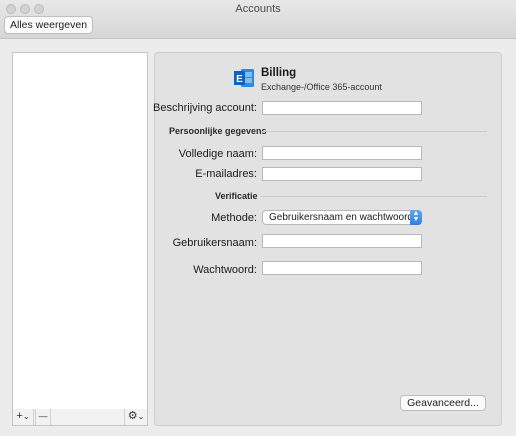 The width and height of the screenshot is (516, 436). What do you see at coordinates (279, 73) in the screenshot?
I see `account-name: Billing` at bounding box center [279, 73].